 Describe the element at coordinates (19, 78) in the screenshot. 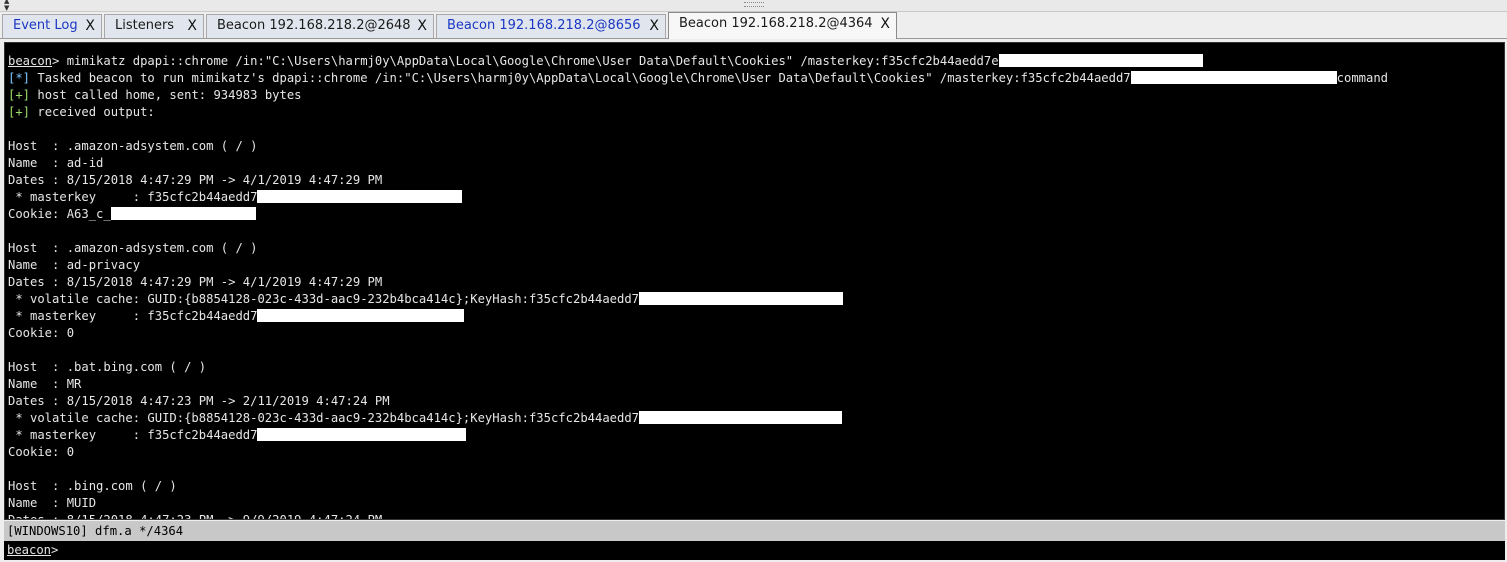

I see `info-tag: [*]` at that location.